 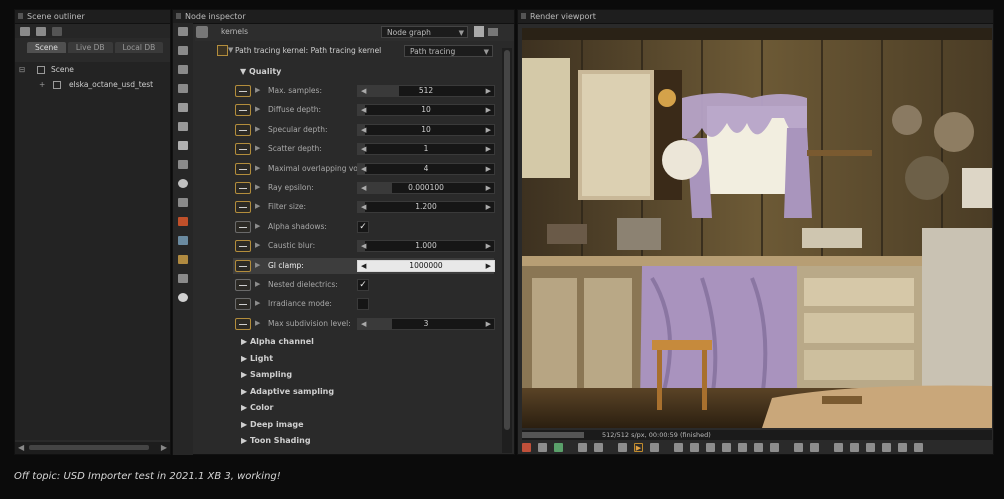 I want to click on stop-icon, so click(x=582, y=447).